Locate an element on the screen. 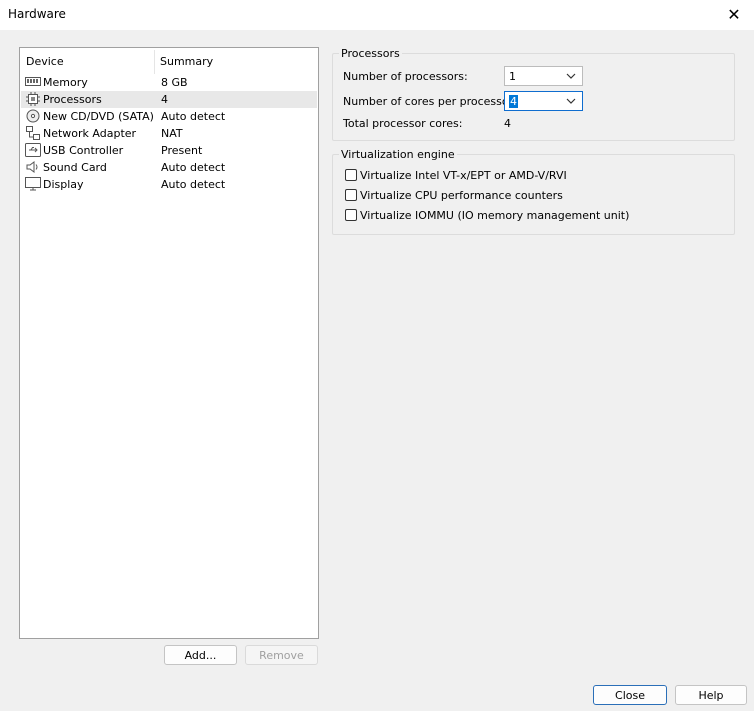 The width and height of the screenshot is (754, 711). cpu-perf-counters-checkbox is located at coordinates (351, 195).